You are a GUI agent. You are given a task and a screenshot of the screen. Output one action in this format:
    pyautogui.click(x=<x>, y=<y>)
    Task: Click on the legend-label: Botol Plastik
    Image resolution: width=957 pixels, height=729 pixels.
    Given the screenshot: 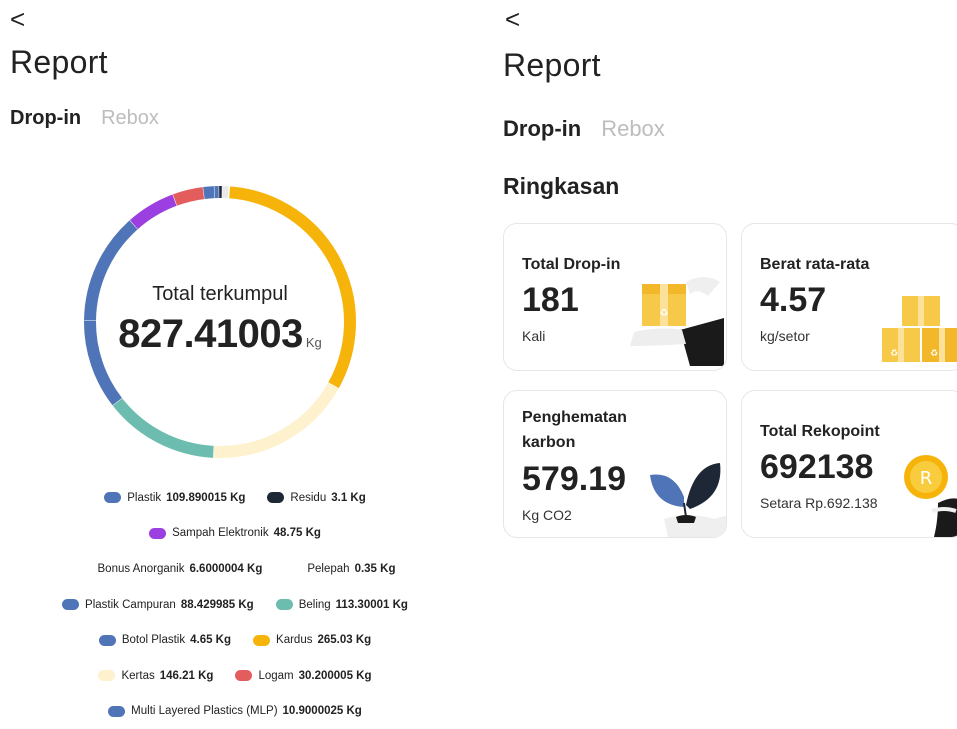 What is the action you would take?
    pyautogui.click(x=153, y=640)
    